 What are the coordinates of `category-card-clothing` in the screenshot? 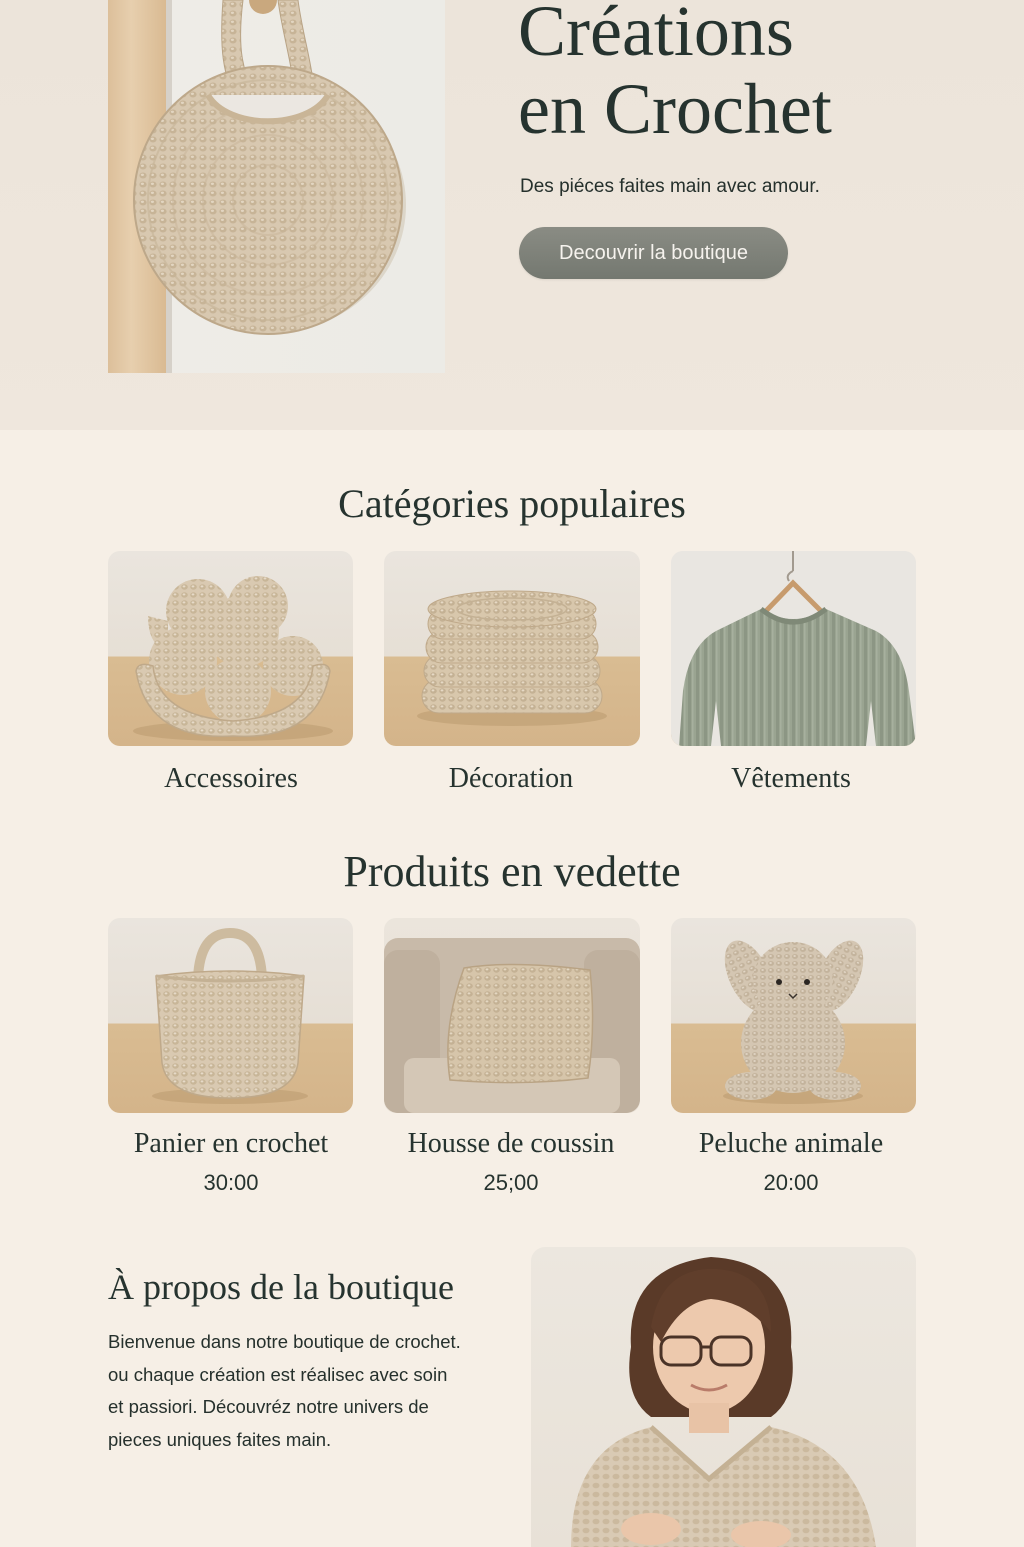 It's located at (793, 648).